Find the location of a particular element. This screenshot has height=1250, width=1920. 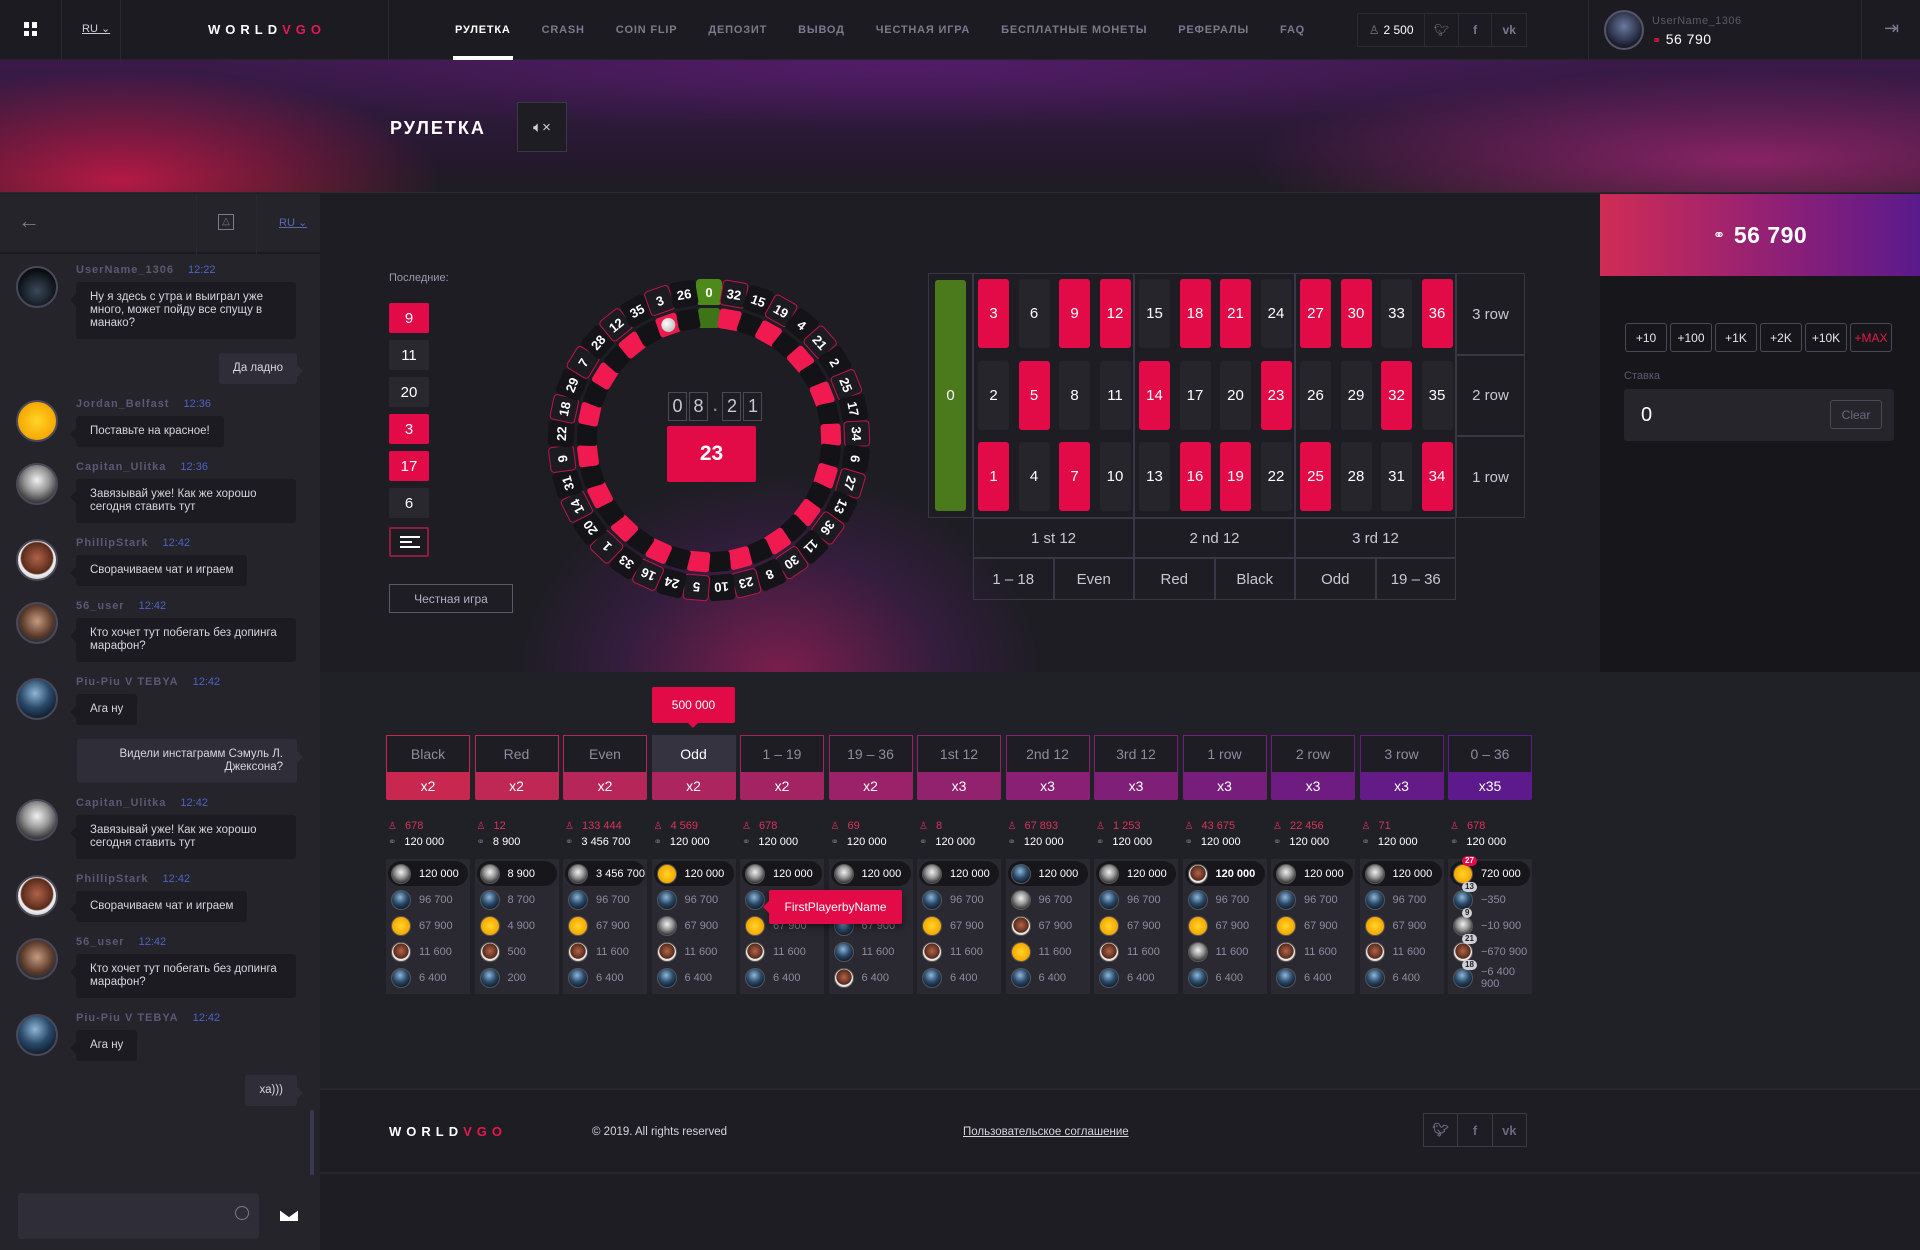

fair-game-button: Честная игра is located at coordinates (451, 598).